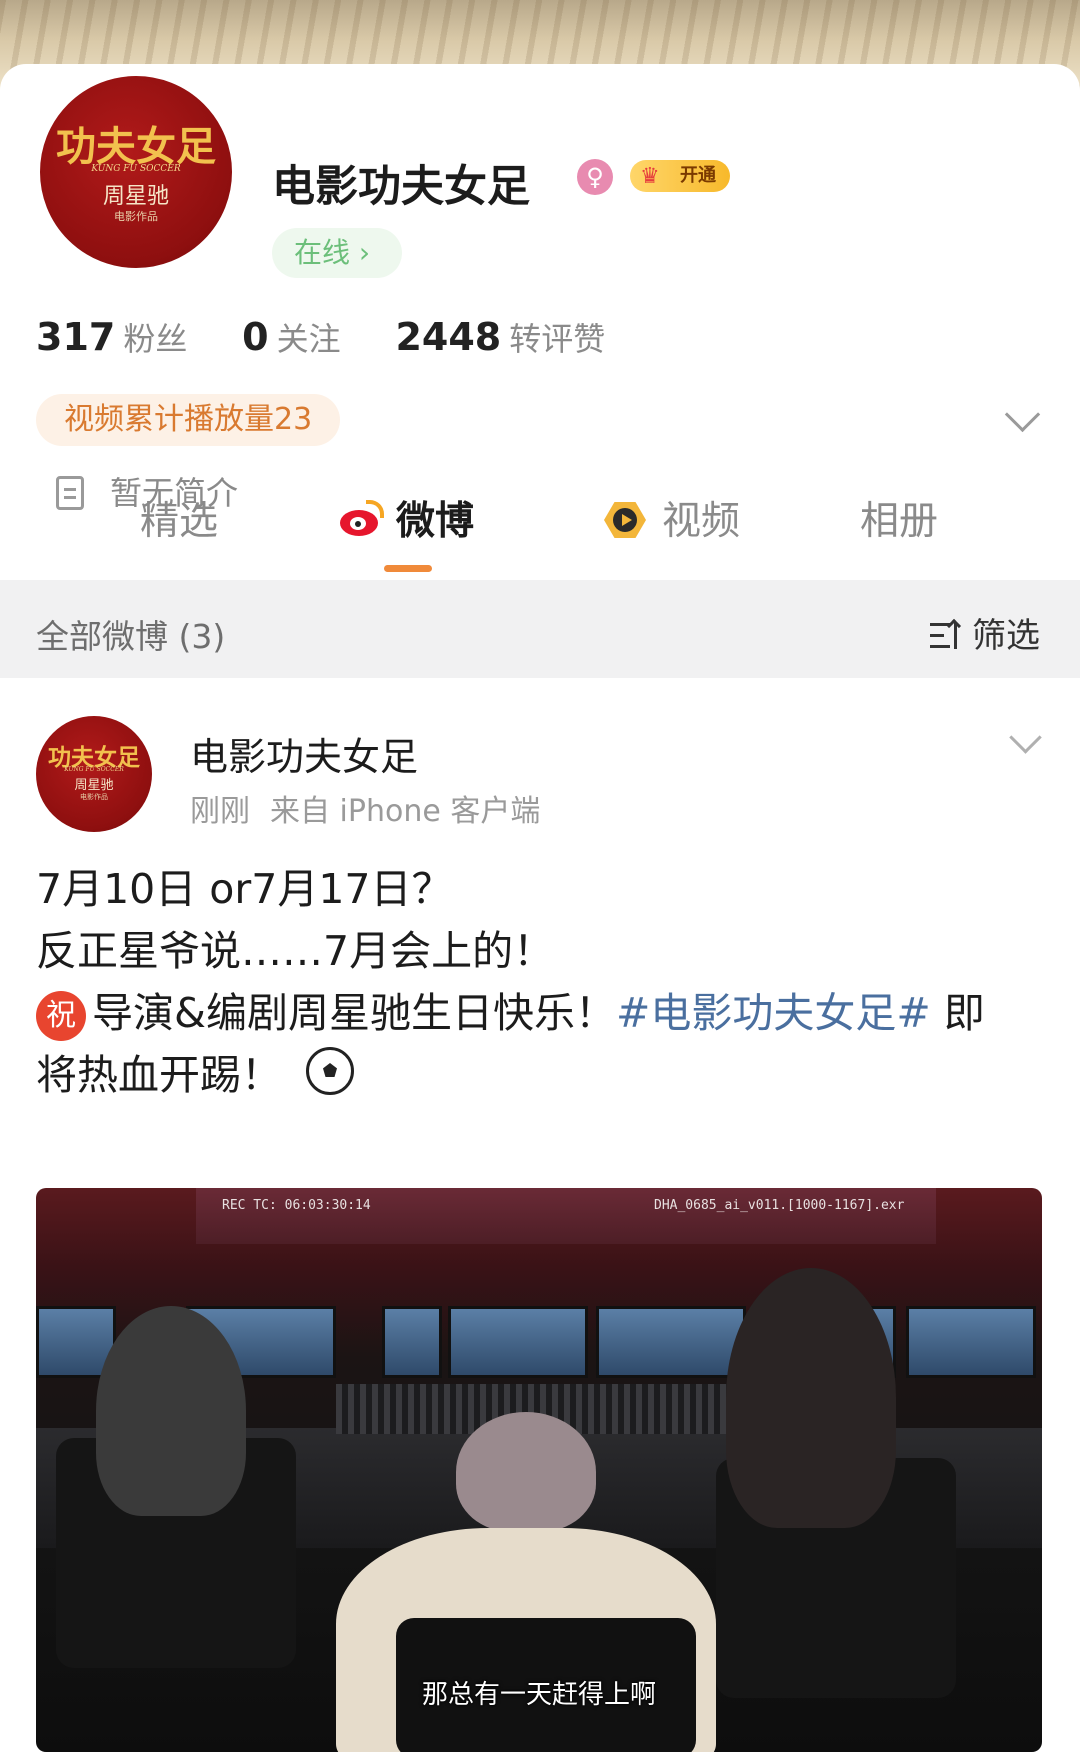 This screenshot has height=1758, width=1080. What do you see at coordinates (625, 520) in the screenshot?
I see `video-icon` at bounding box center [625, 520].